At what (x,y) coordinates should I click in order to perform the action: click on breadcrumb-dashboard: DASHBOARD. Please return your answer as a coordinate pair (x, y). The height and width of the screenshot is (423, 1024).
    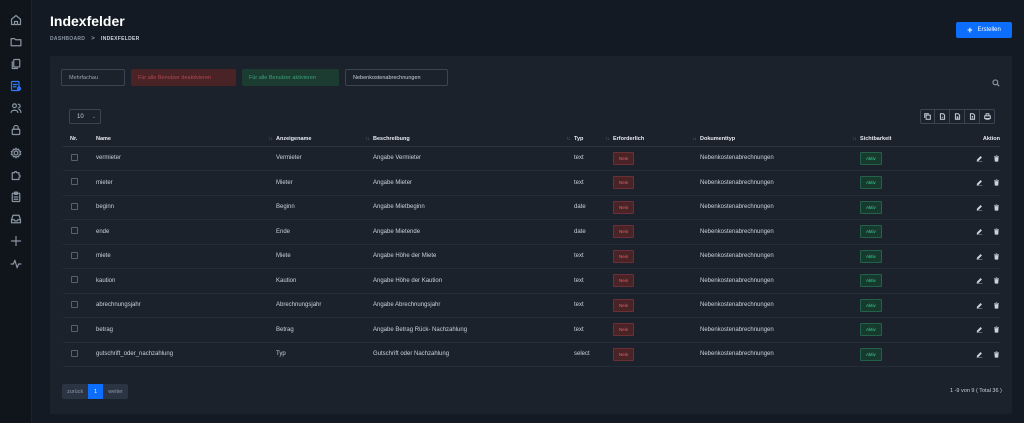
    Looking at the image, I should click on (67, 39).